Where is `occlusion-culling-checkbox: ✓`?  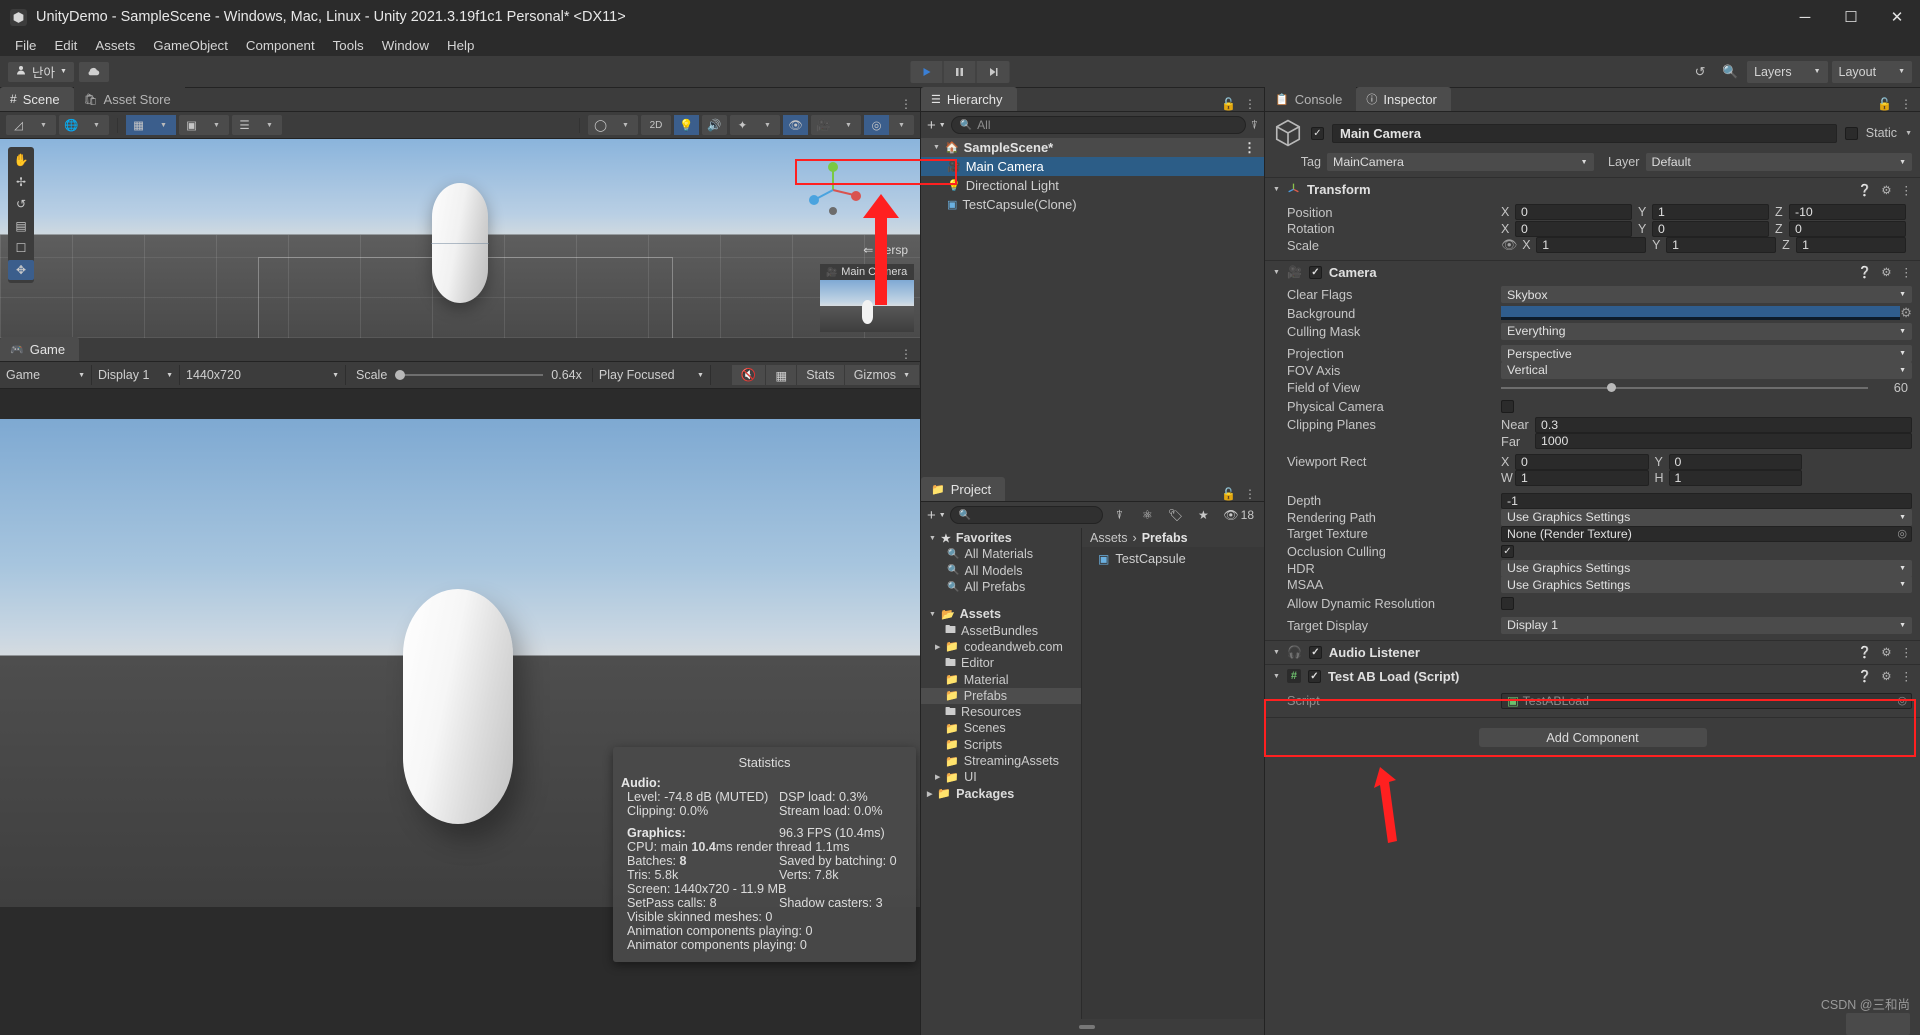 occlusion-culling-checkbox: ✓ is located at coordinates (1507, 551).